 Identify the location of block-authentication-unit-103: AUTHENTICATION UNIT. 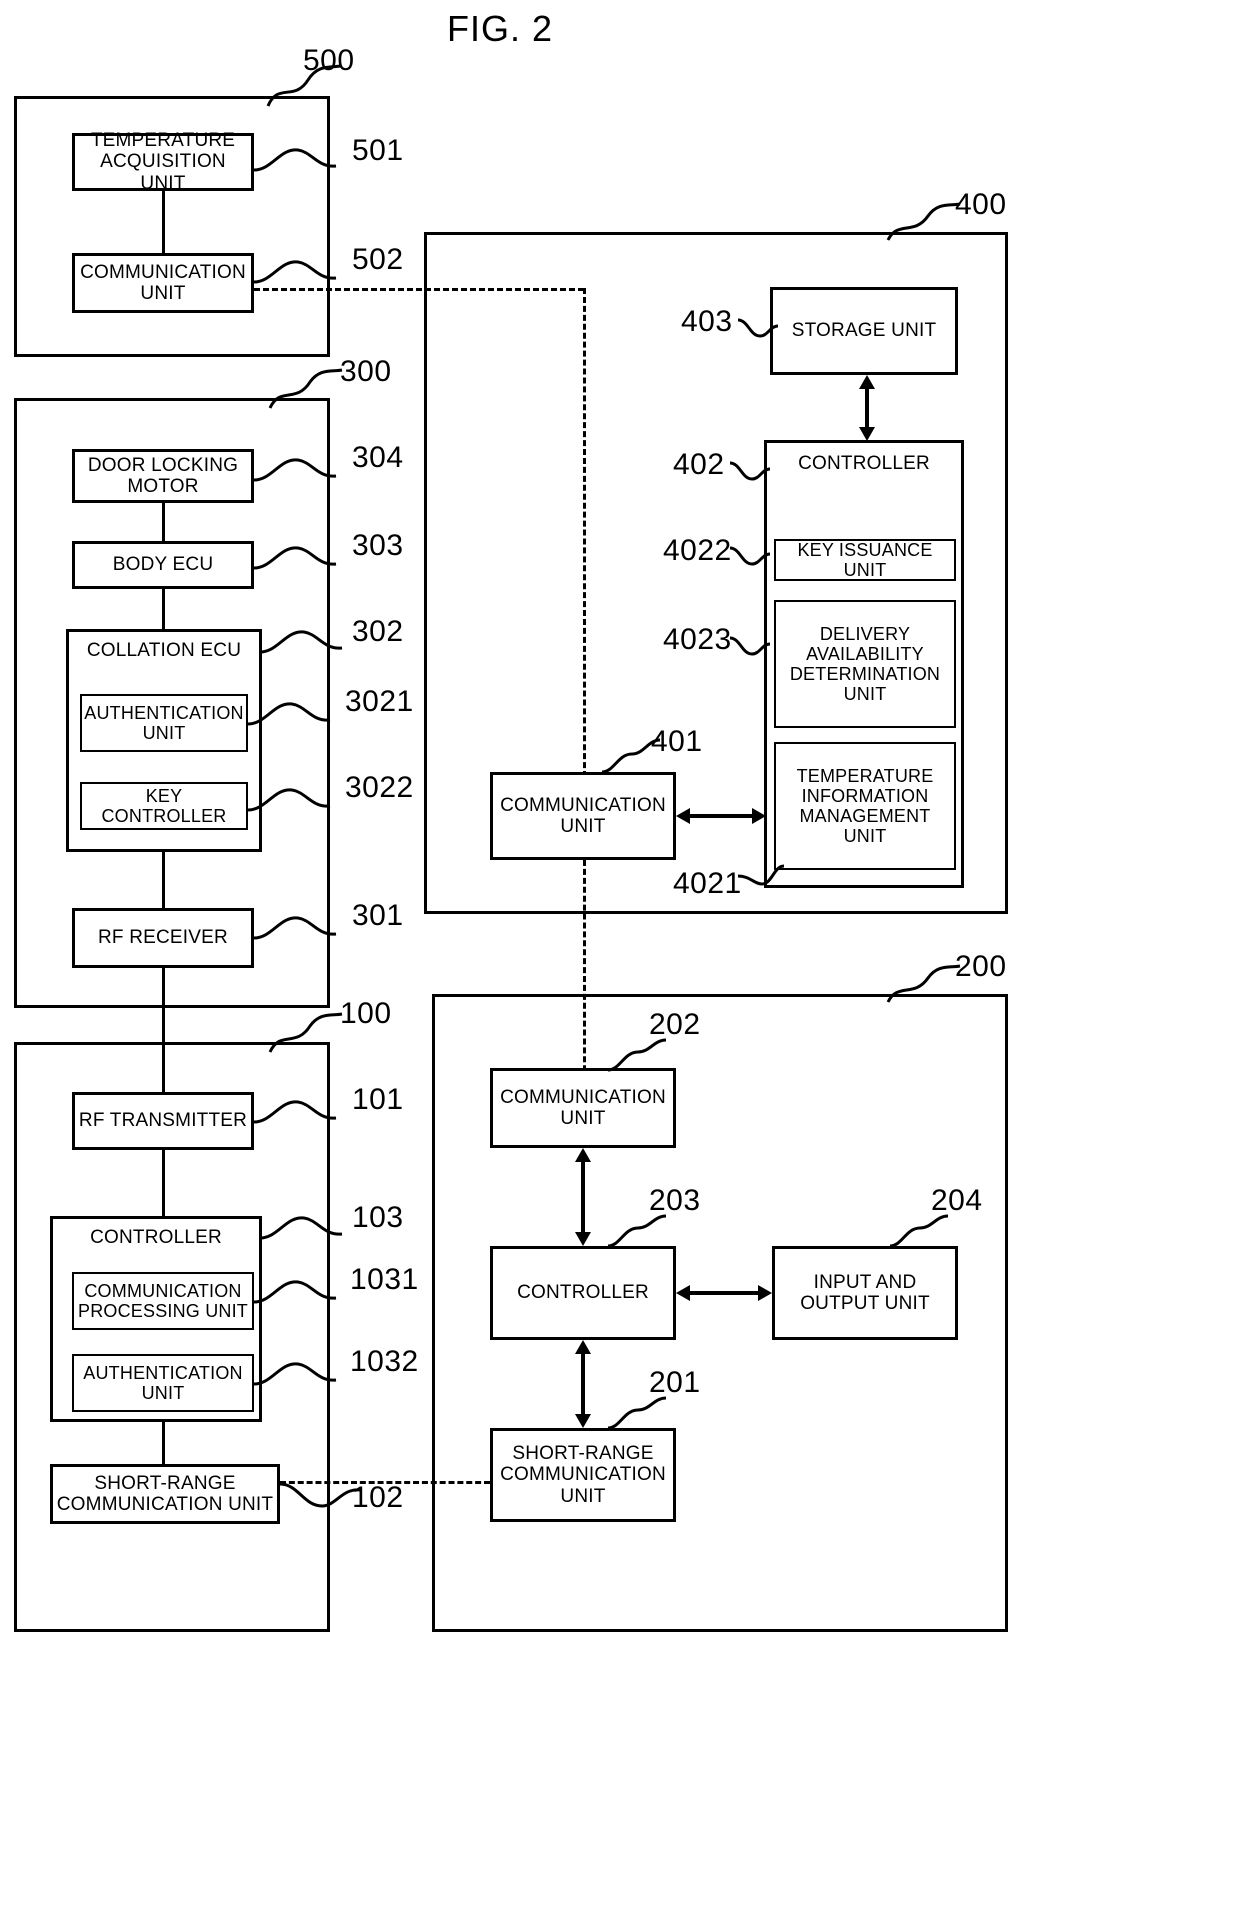
(163, 1383).